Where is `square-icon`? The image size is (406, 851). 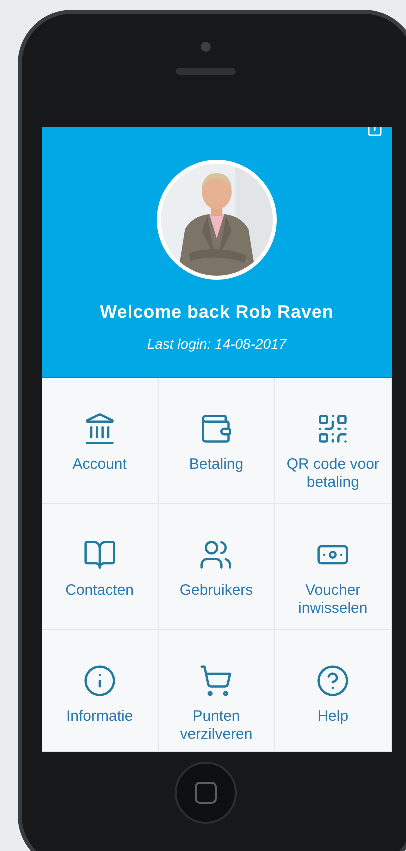 square-icon is located at coordinates (206, 793).